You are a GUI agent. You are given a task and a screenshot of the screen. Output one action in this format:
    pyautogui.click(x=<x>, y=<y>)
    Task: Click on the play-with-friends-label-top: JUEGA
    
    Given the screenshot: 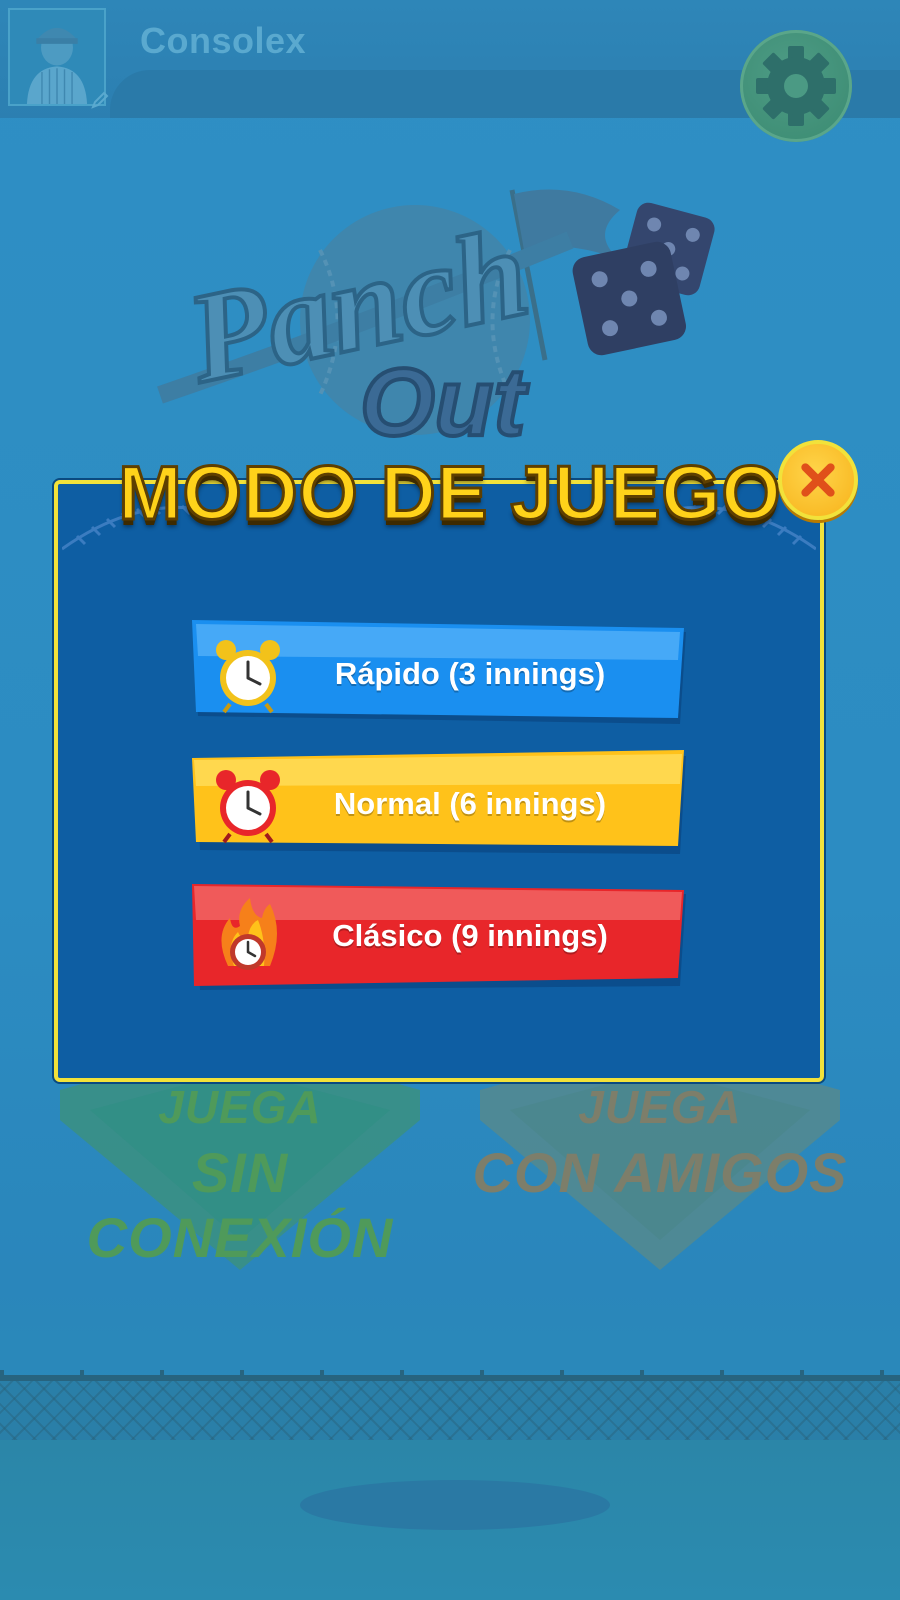 What is the action you would take?
    pyautogui.click(x=660, y=1107)
    